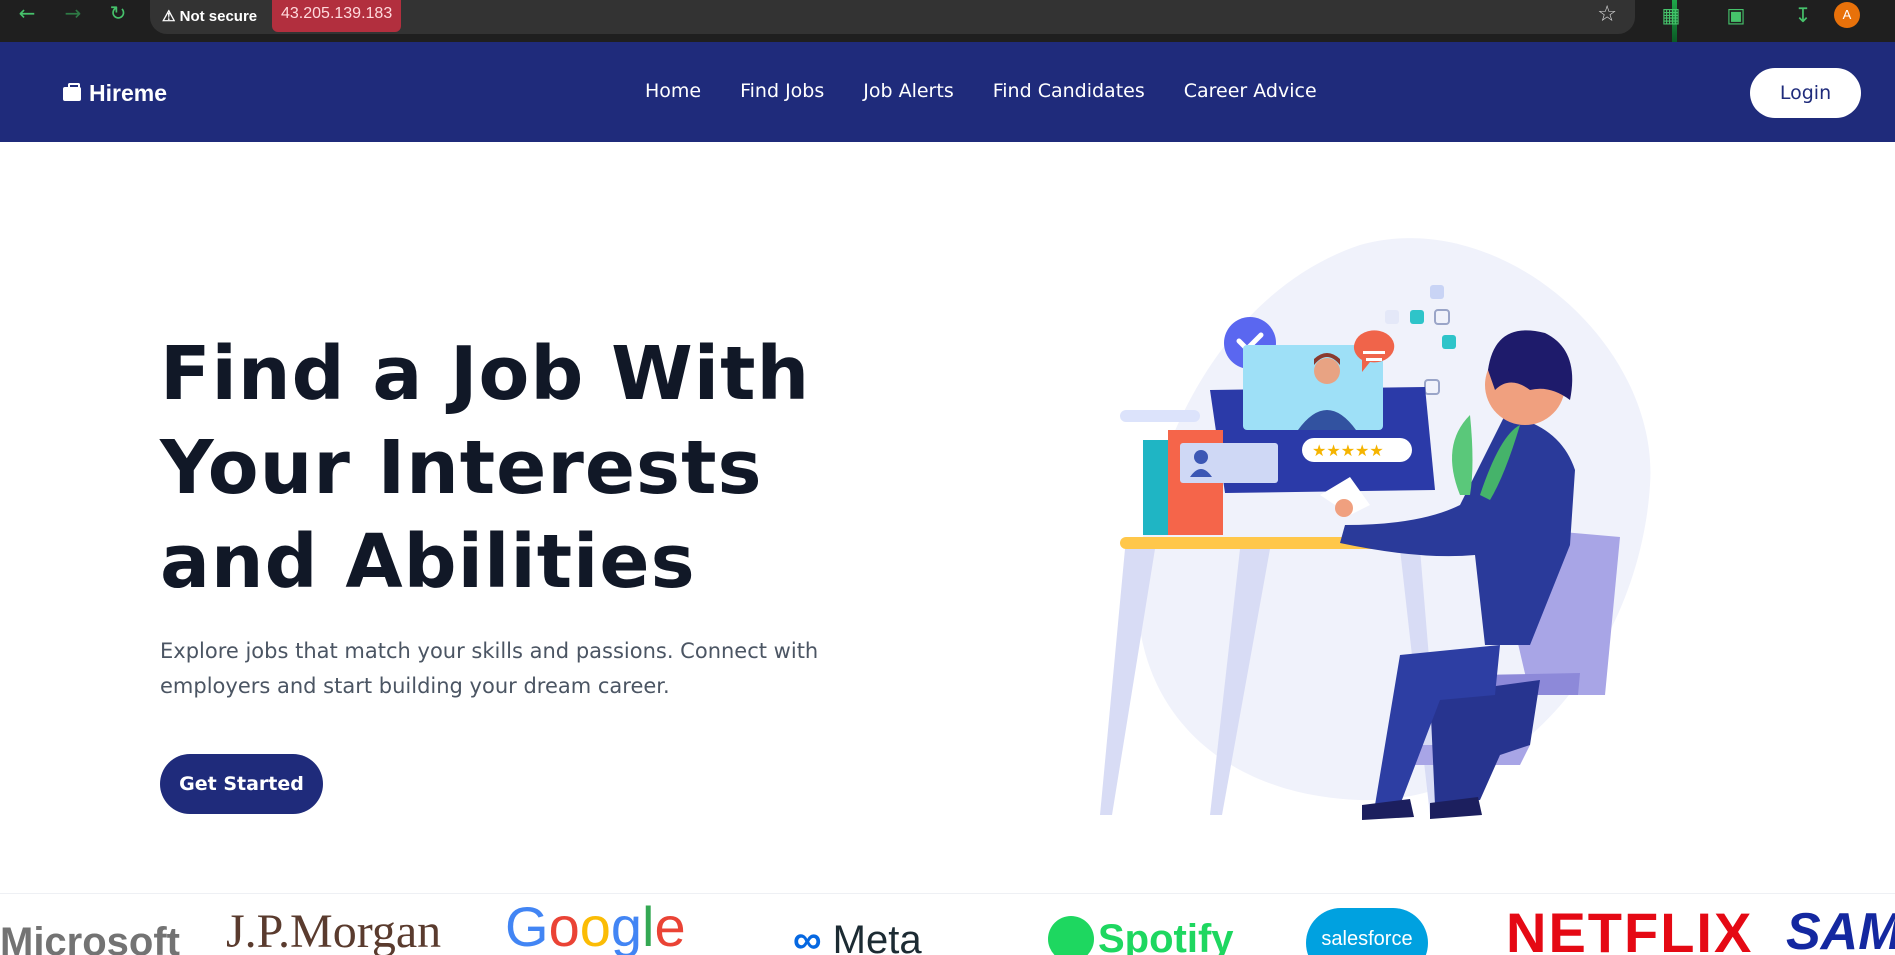  I want to click on hero-title-line: and Abilities, so click(428, 562).